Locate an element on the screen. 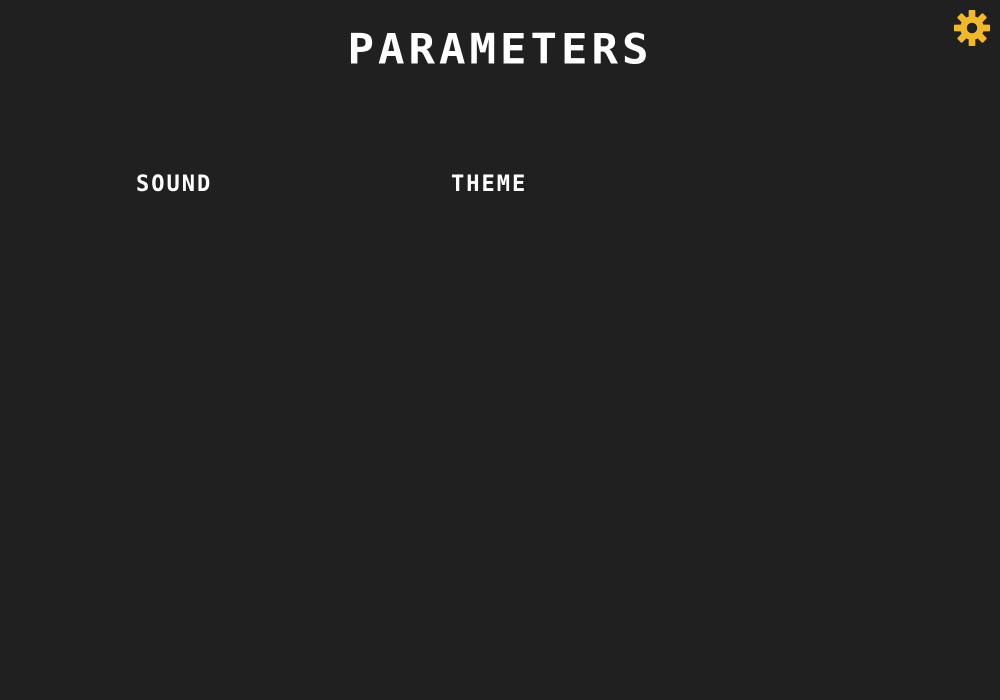 This screenshot has height=700, width=1000. theme-section-label: Theme is located at coordinates (489, 184).